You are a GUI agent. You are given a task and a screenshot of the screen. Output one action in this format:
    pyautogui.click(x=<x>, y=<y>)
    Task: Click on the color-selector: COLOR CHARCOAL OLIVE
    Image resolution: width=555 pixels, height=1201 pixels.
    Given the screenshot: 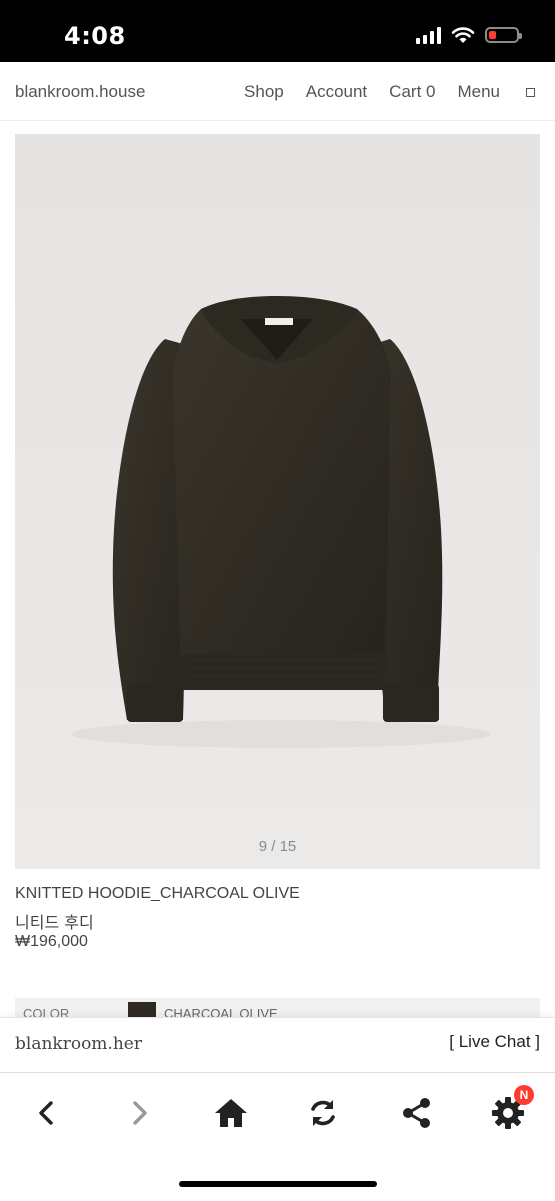 What is the action you would take?
    pyautogui.click(x=277, y=1008)
    